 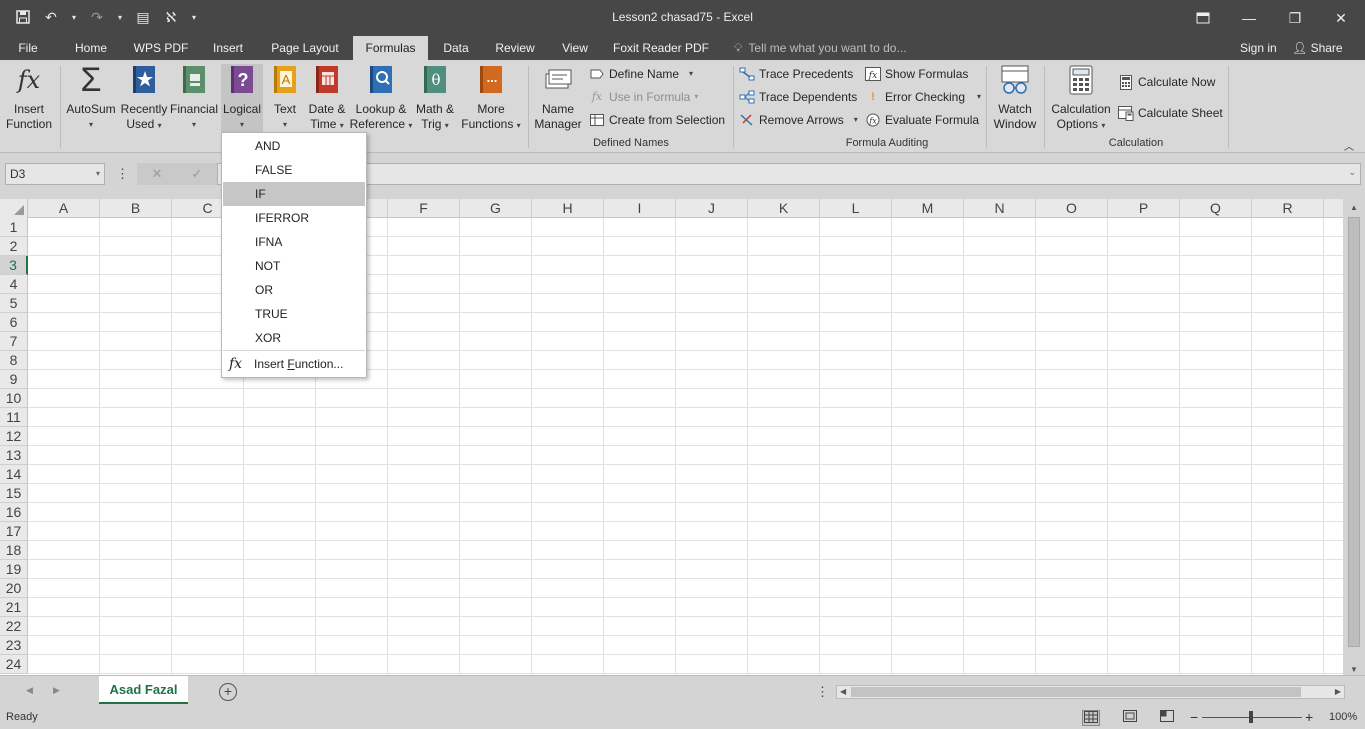 I want to click on column-header: L, so click(x=856, y=208).